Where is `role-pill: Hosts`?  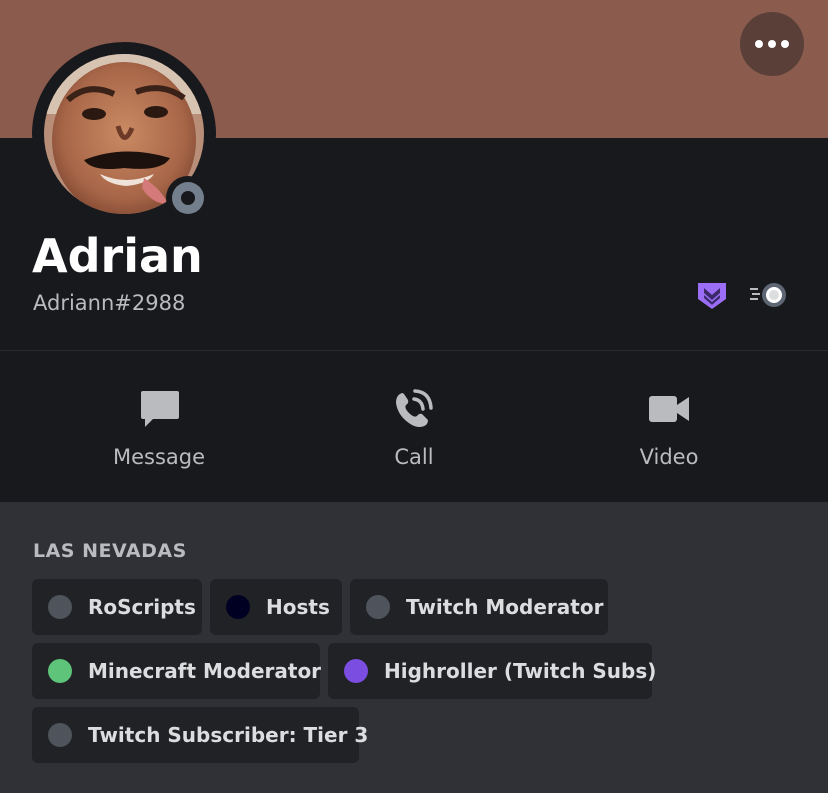
role-pill: Hosts is located at coordinates (276, 607).